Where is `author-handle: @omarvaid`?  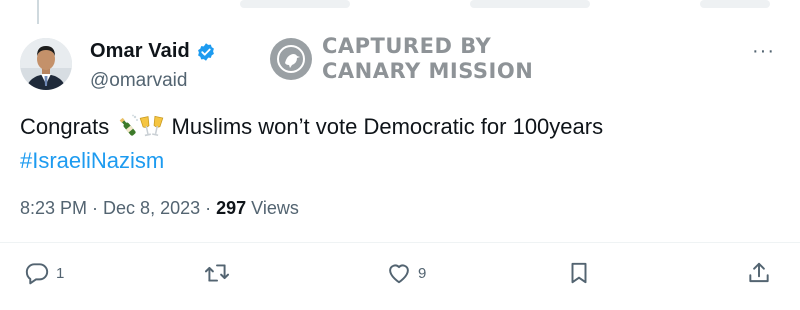
author-handle: @omarvaid is located at coordinates (138, 81).